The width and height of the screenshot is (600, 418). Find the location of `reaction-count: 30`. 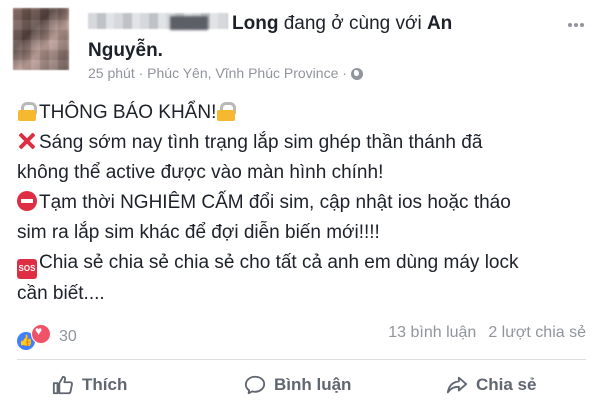

reaction-count: 30 is located at coordinates (68, 336).